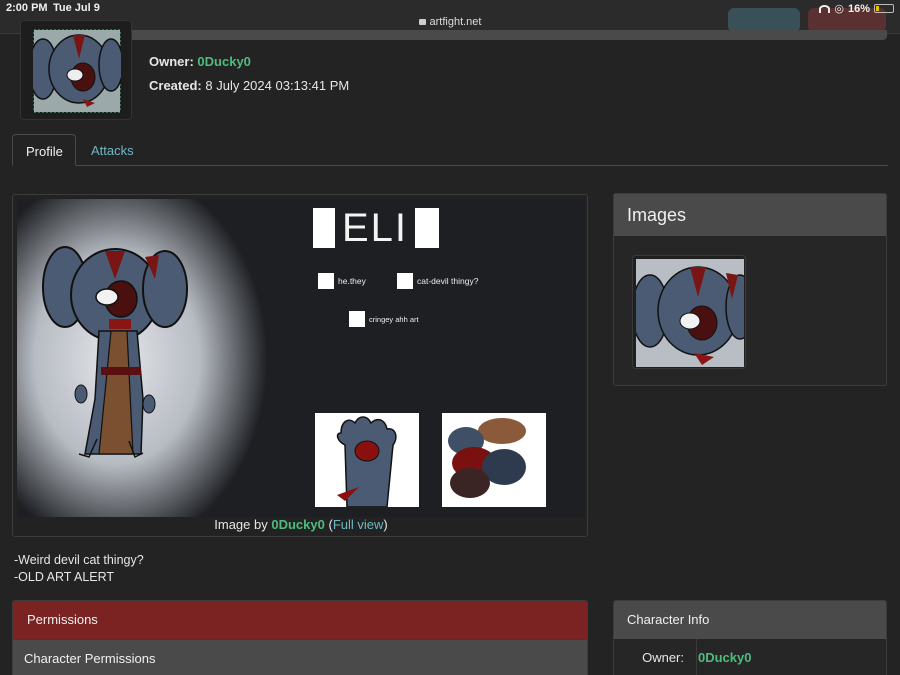  Describe the element at coordinates (300, 620) in the screenshot. I see `permissions-title: Permissions` at that location.